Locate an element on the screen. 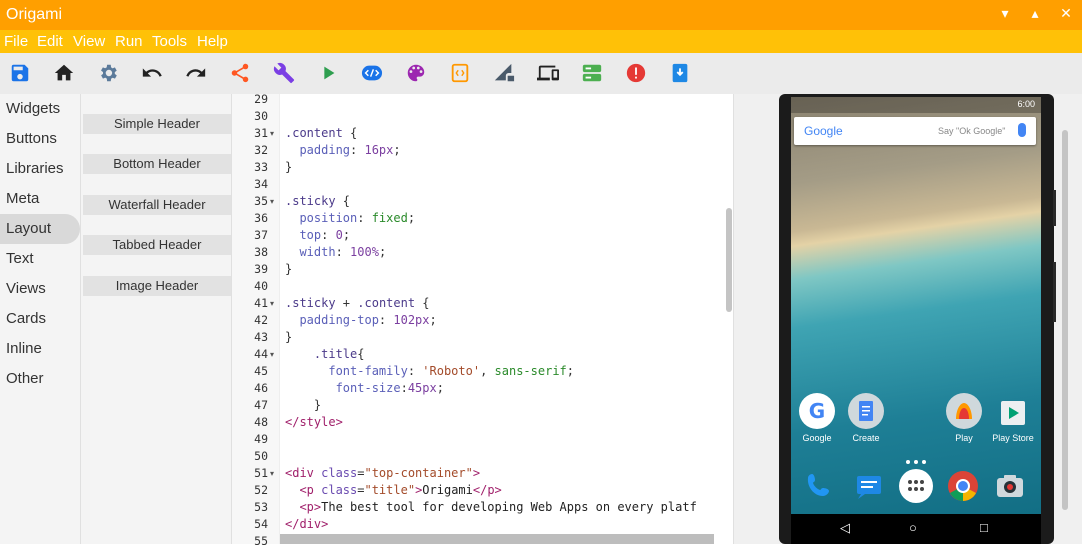 The image size is (1082, 548). code-line: </div> is located at coordinates (306, 524).